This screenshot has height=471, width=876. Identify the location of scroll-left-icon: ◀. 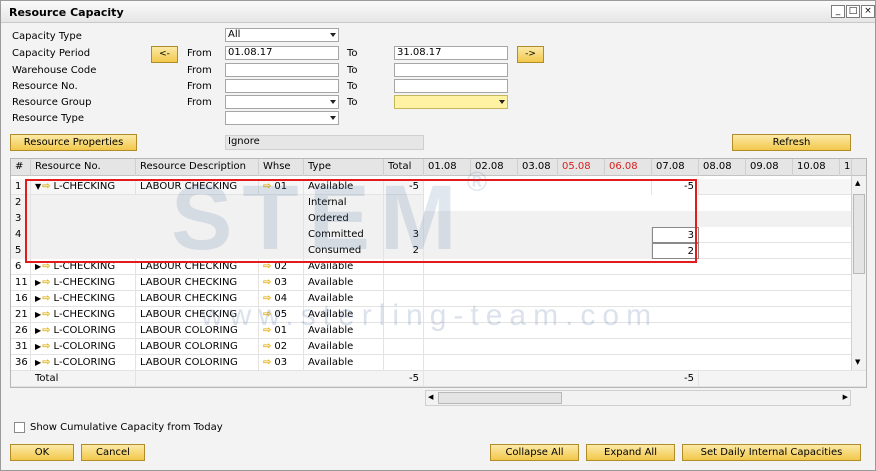
(430, 397).